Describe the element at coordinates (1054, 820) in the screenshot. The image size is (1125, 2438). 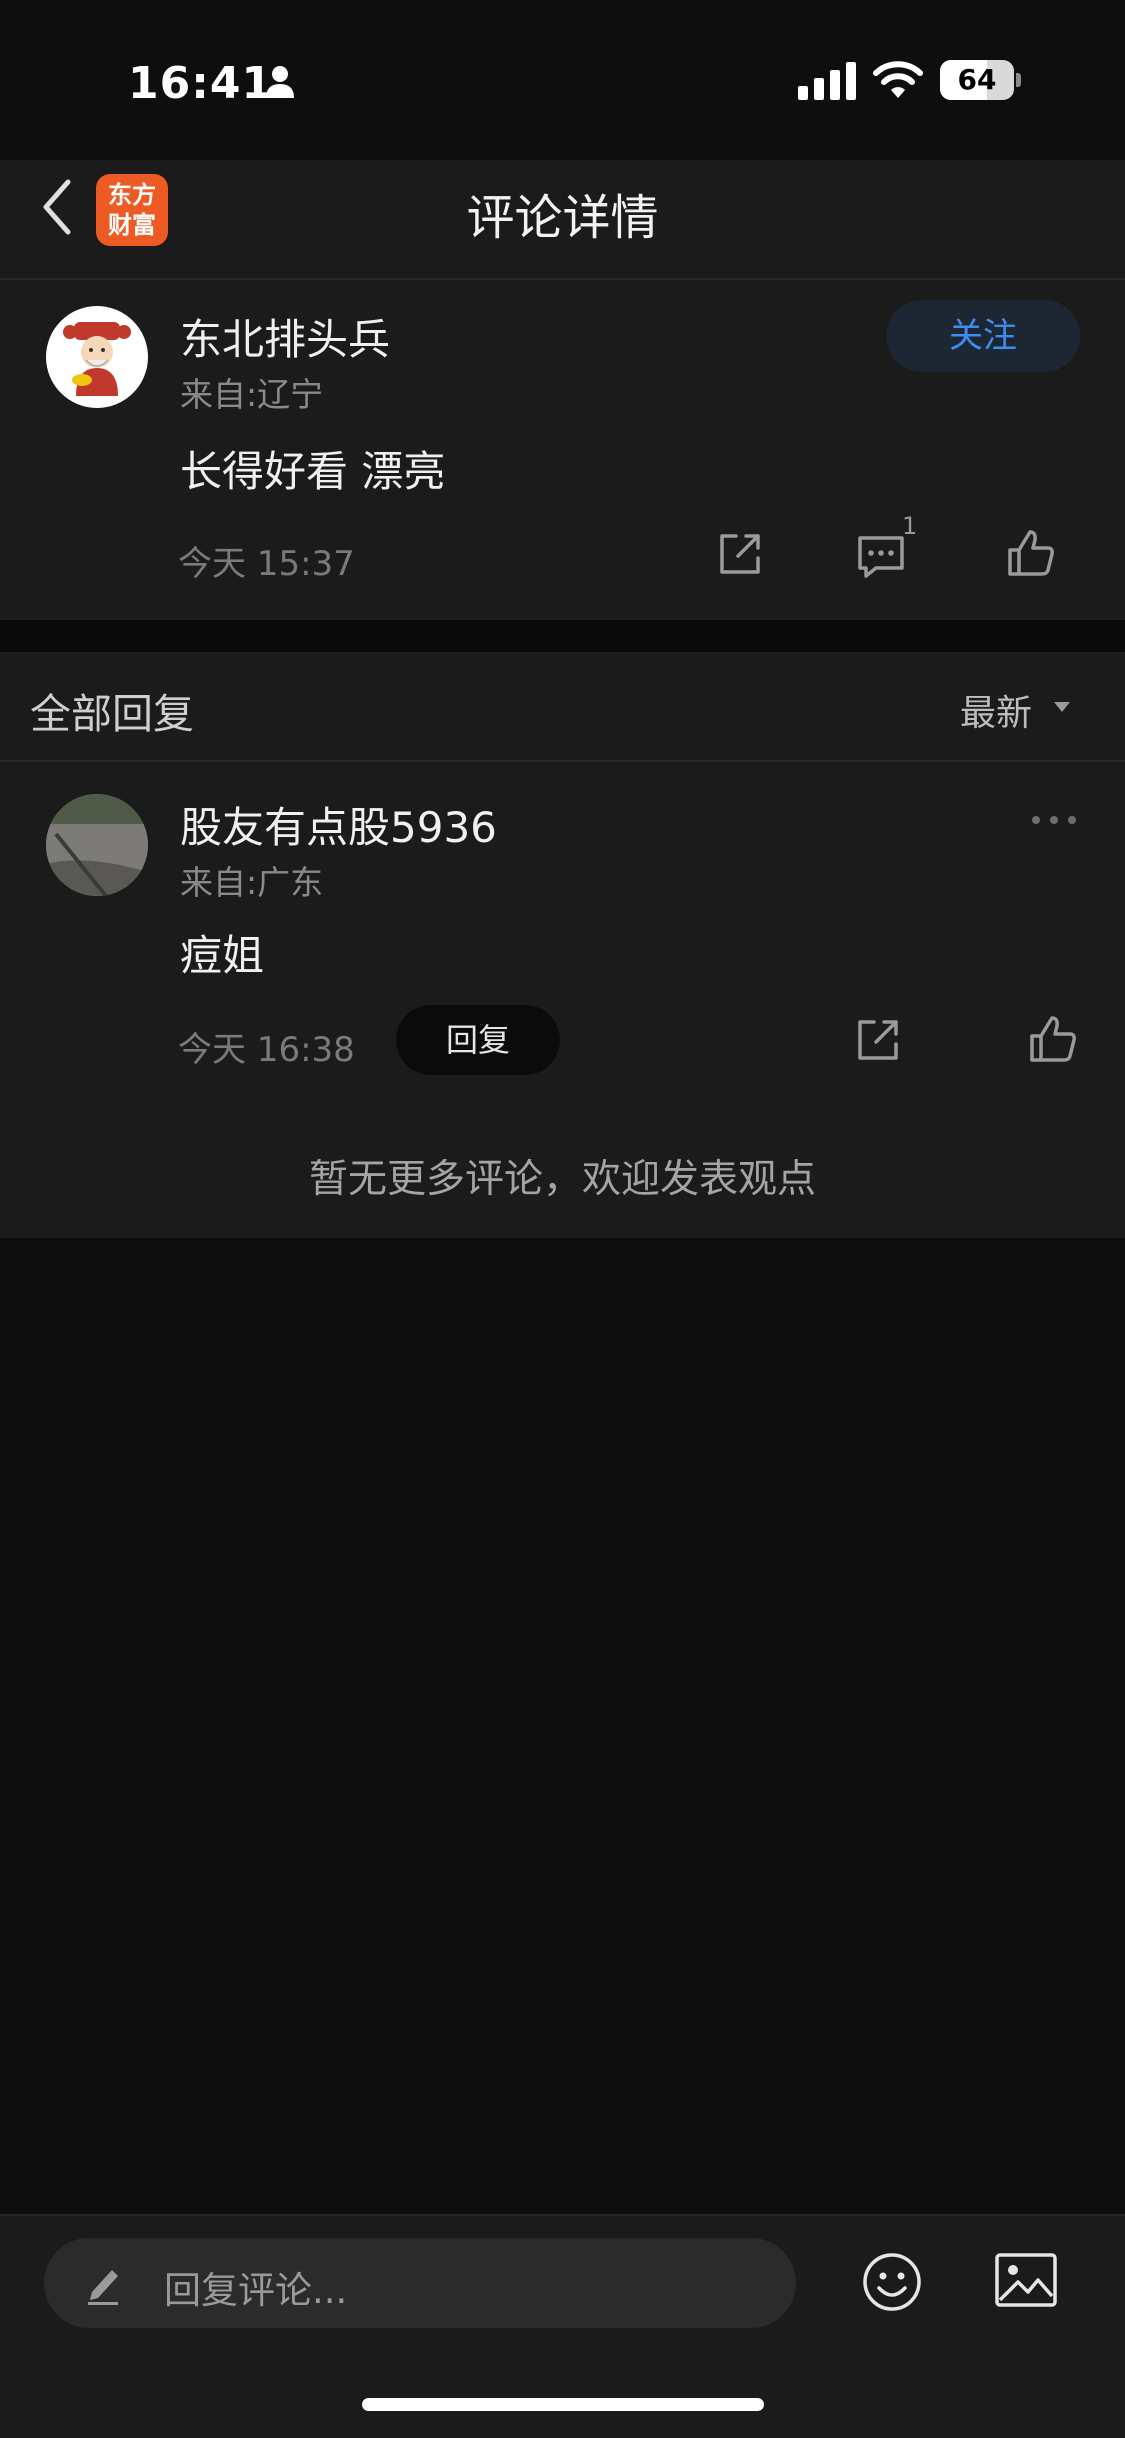
I see `more-options-icon` at that location.